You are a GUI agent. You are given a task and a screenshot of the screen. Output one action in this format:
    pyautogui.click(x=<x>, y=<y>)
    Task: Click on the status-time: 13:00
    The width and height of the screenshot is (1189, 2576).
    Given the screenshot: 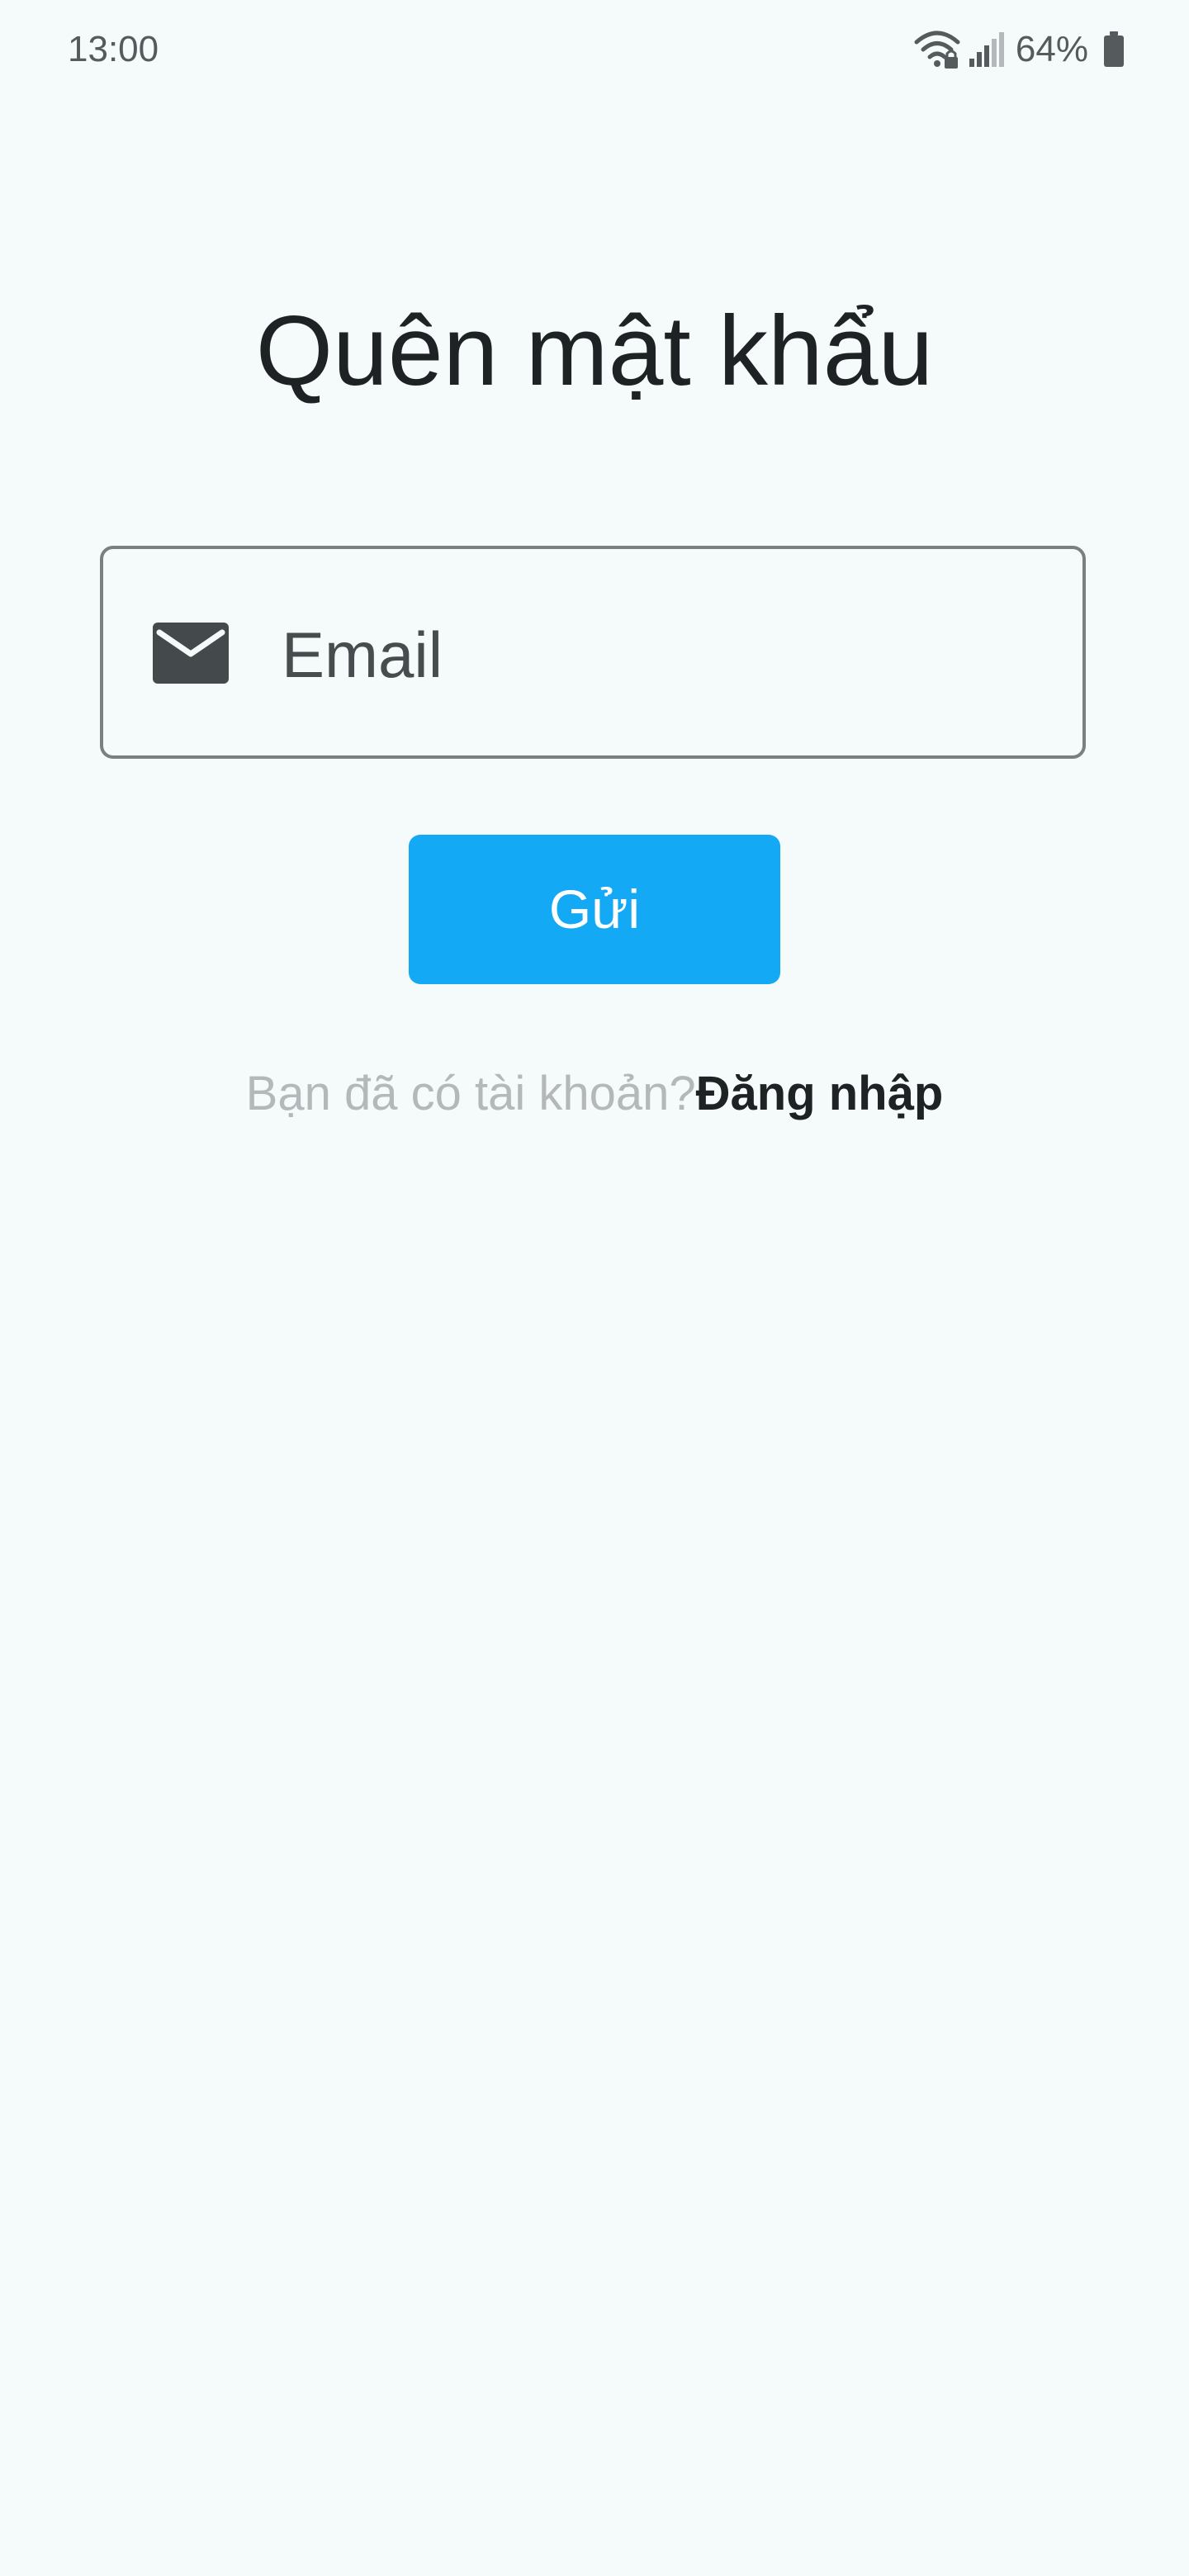 What is the action you would take?
    pyautogui.click(x=113, y=49)
    